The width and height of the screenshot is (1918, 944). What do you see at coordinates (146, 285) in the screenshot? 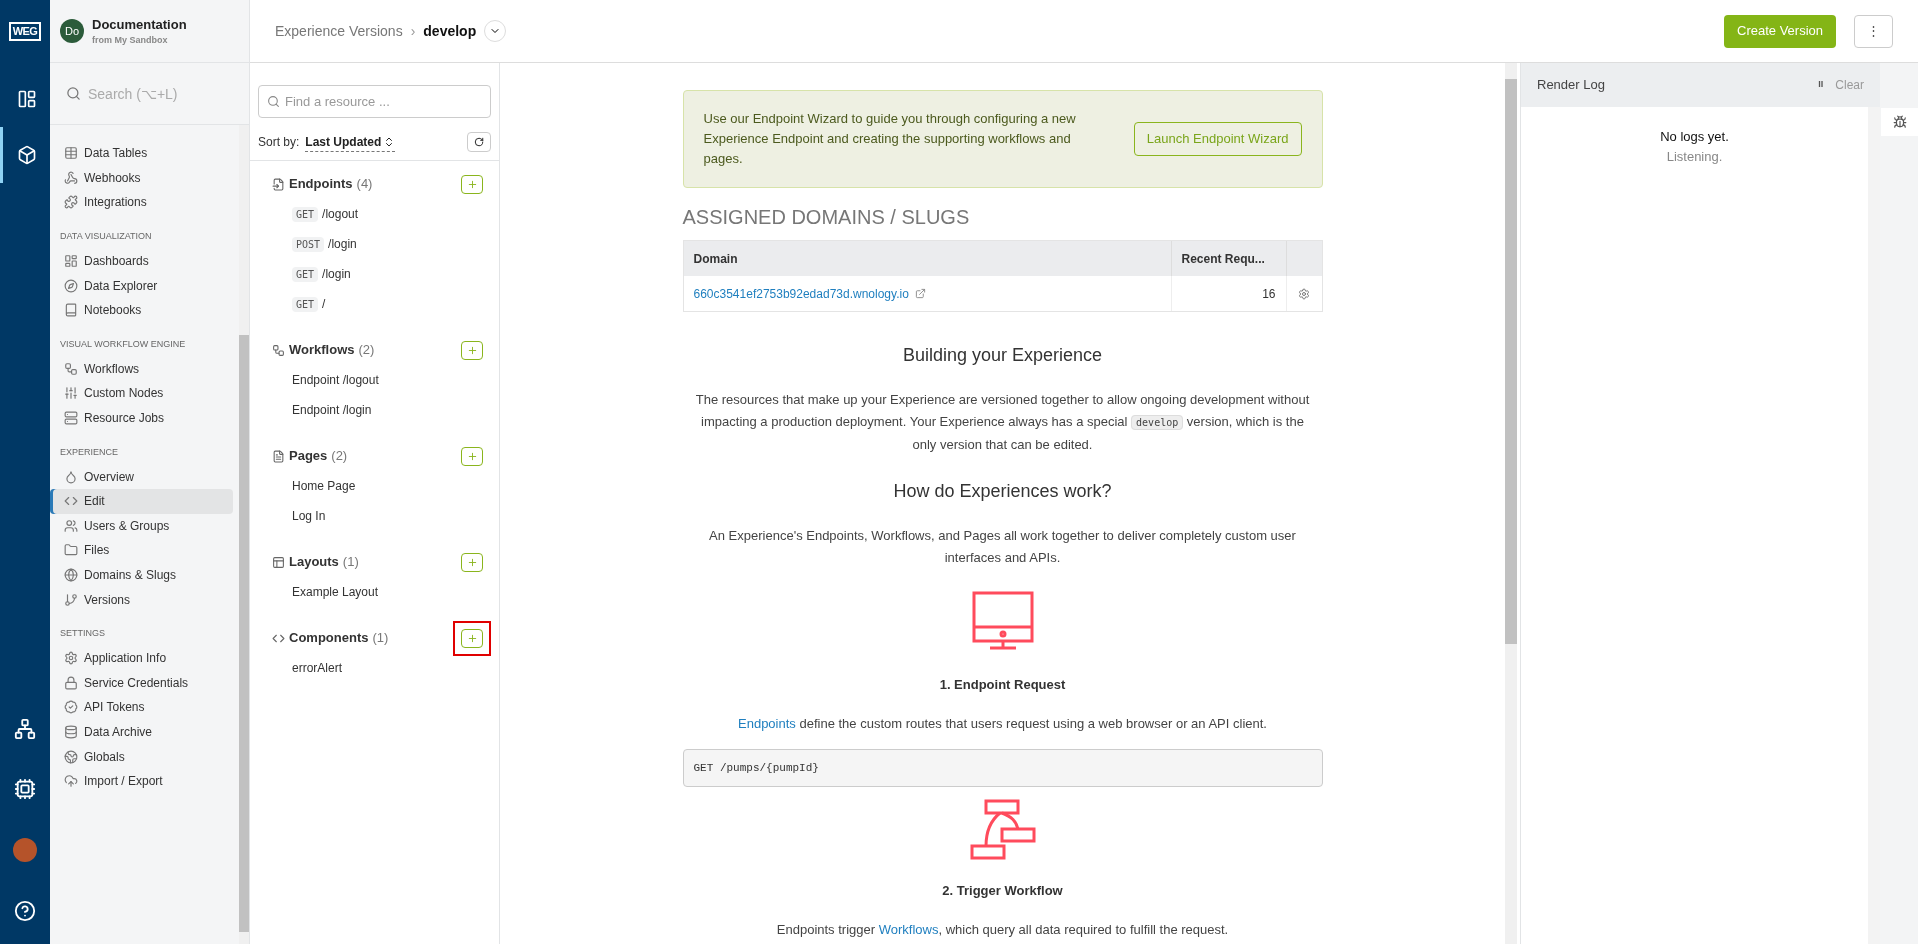
I see `sidebar-item: Data Explorer` at bounding box center [146, 285].